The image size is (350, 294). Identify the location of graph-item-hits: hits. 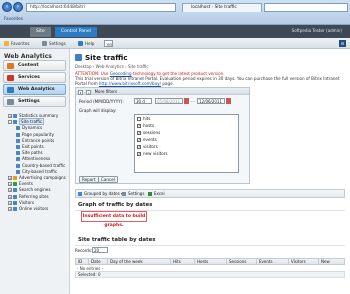
(143, 119).